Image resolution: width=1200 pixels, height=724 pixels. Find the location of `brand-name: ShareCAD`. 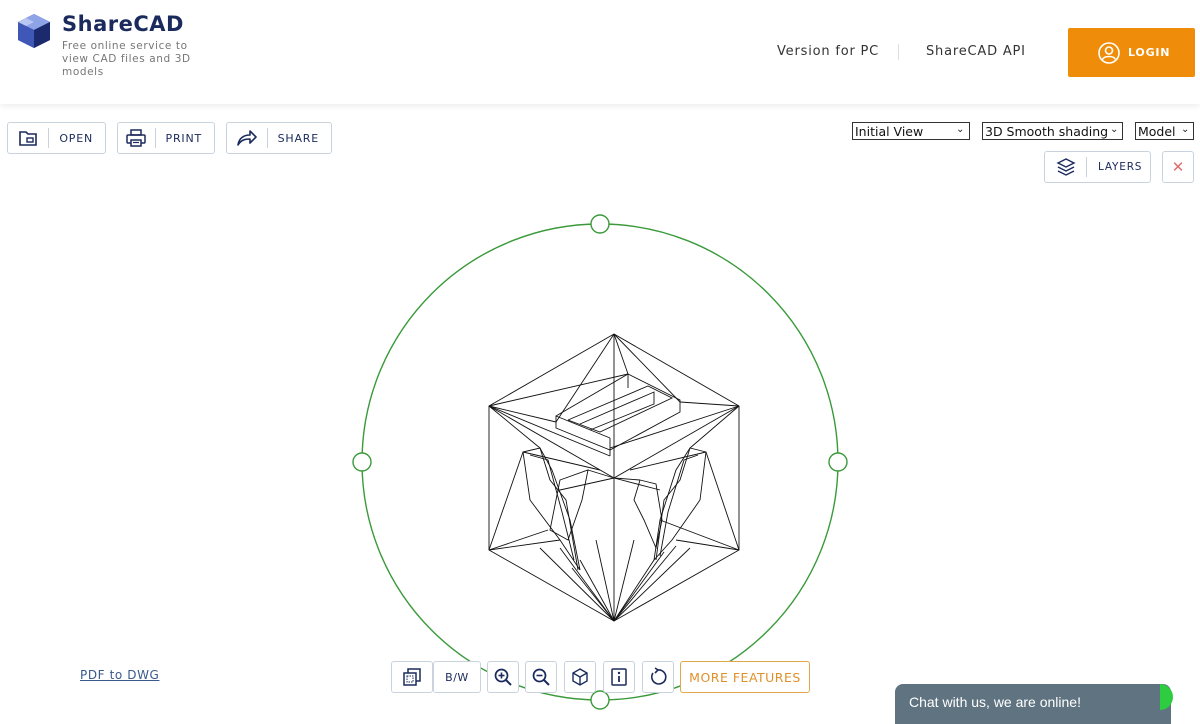

brand-name: ShareCAD is located at coordinates (123, 24).